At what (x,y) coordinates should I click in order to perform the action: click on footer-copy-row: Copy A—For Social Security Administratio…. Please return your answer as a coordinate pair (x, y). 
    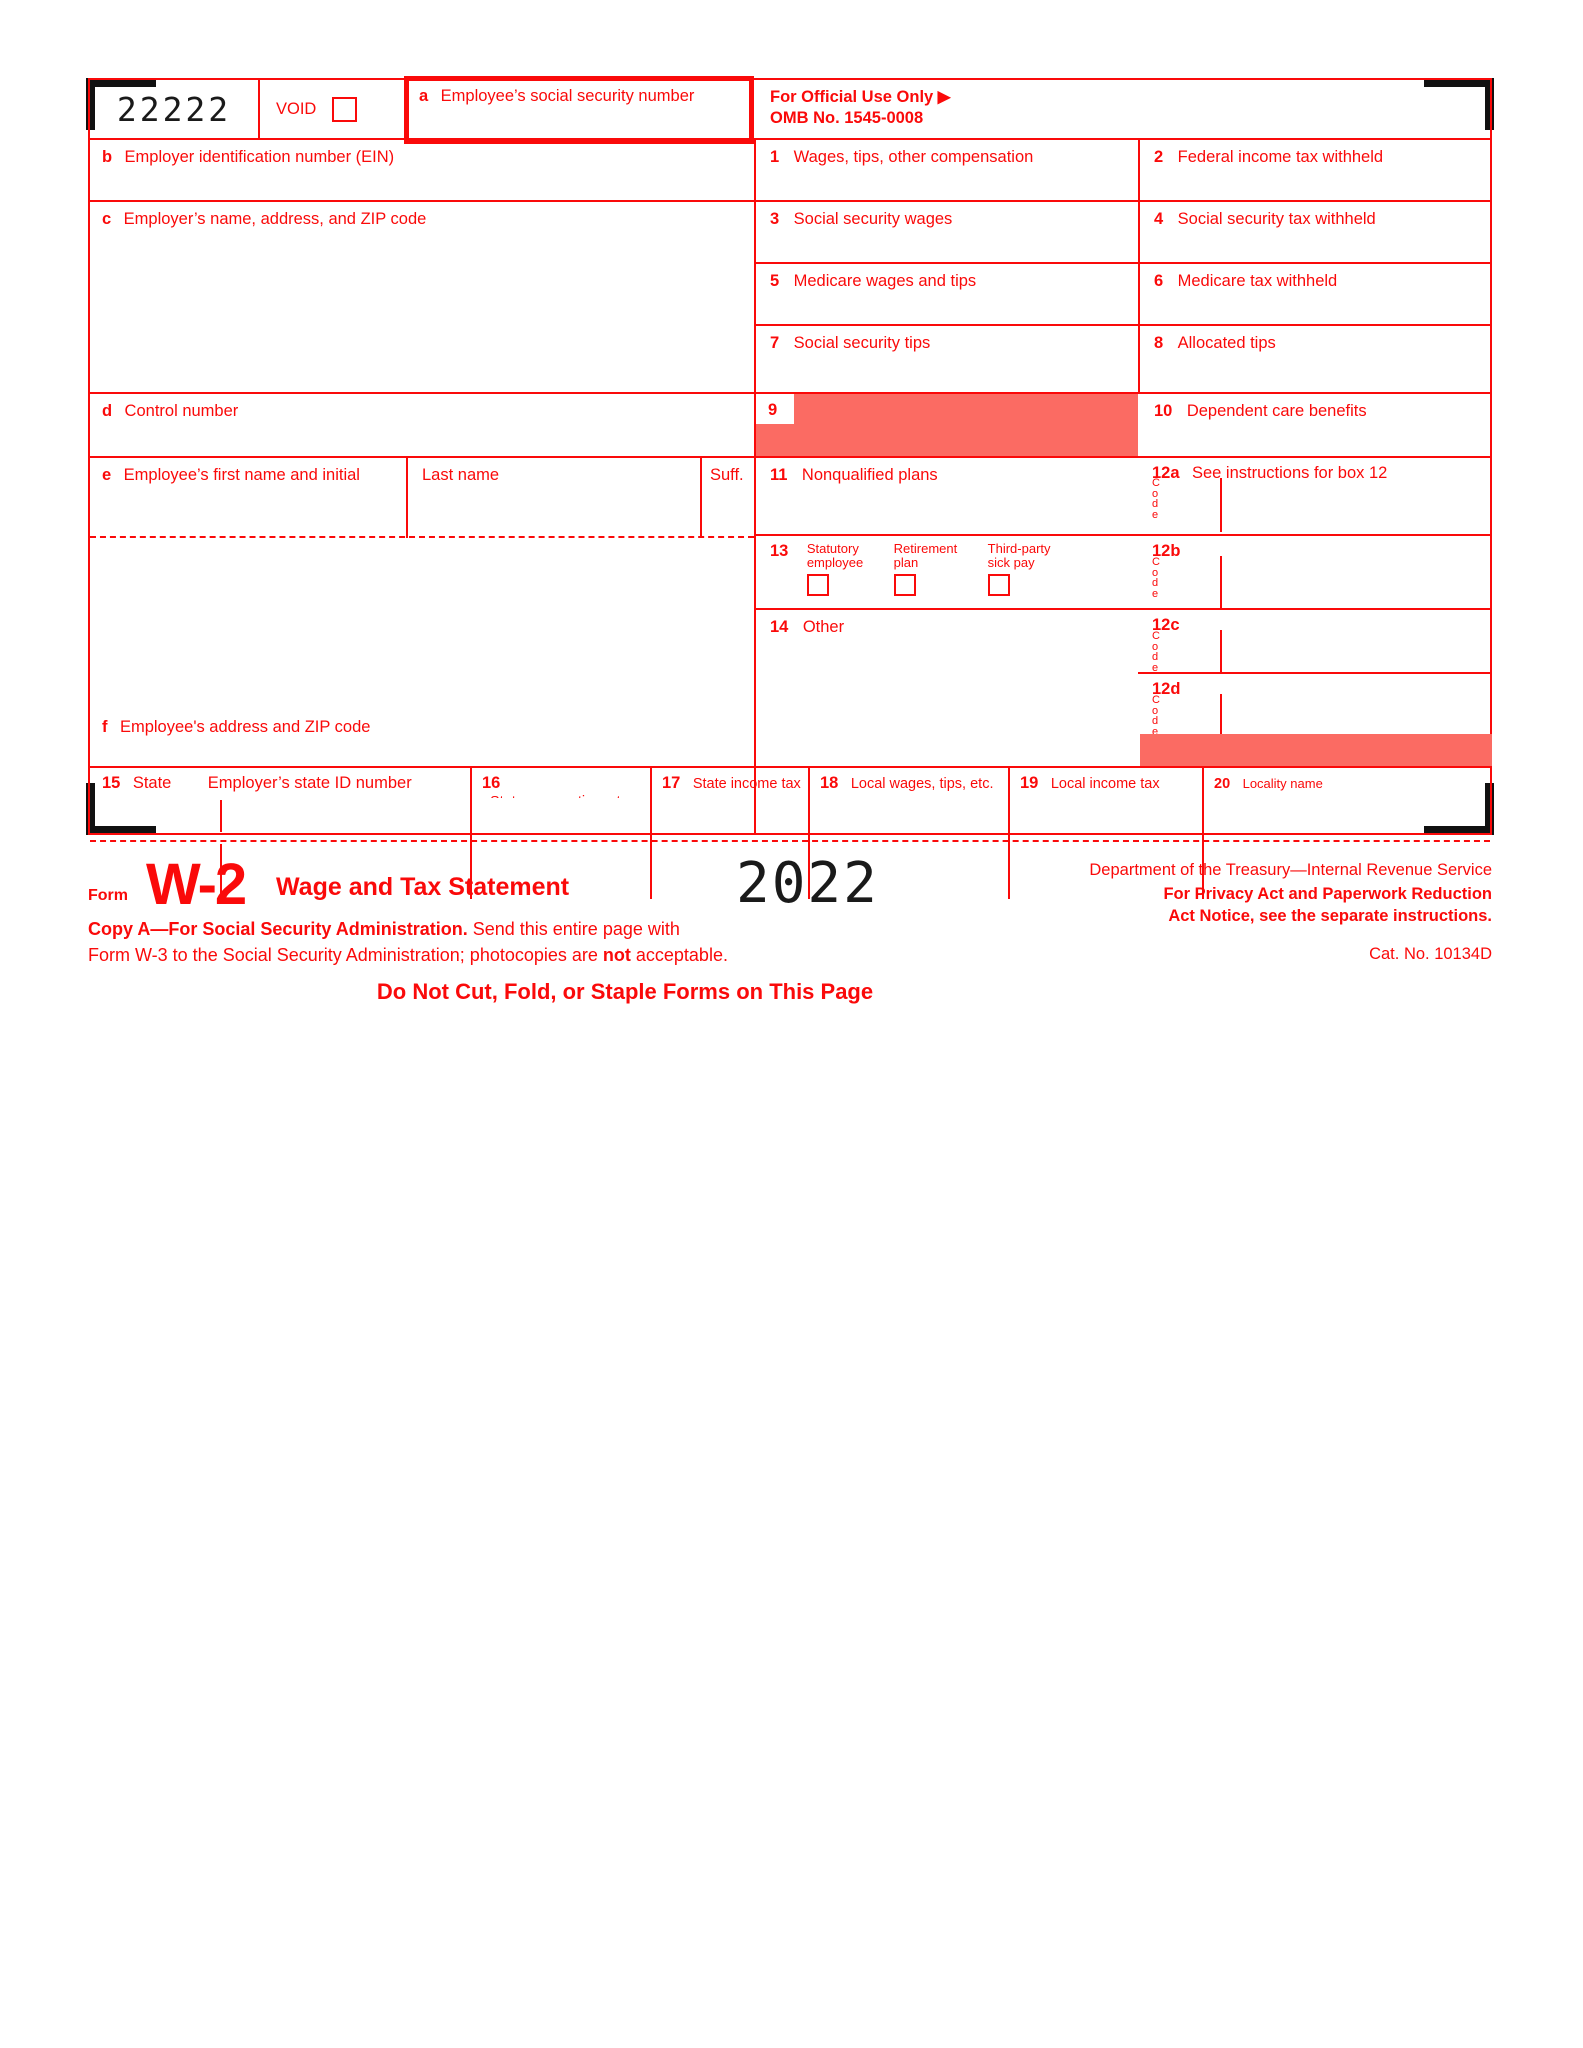
    Looking at the image, I should click on (790, 945).